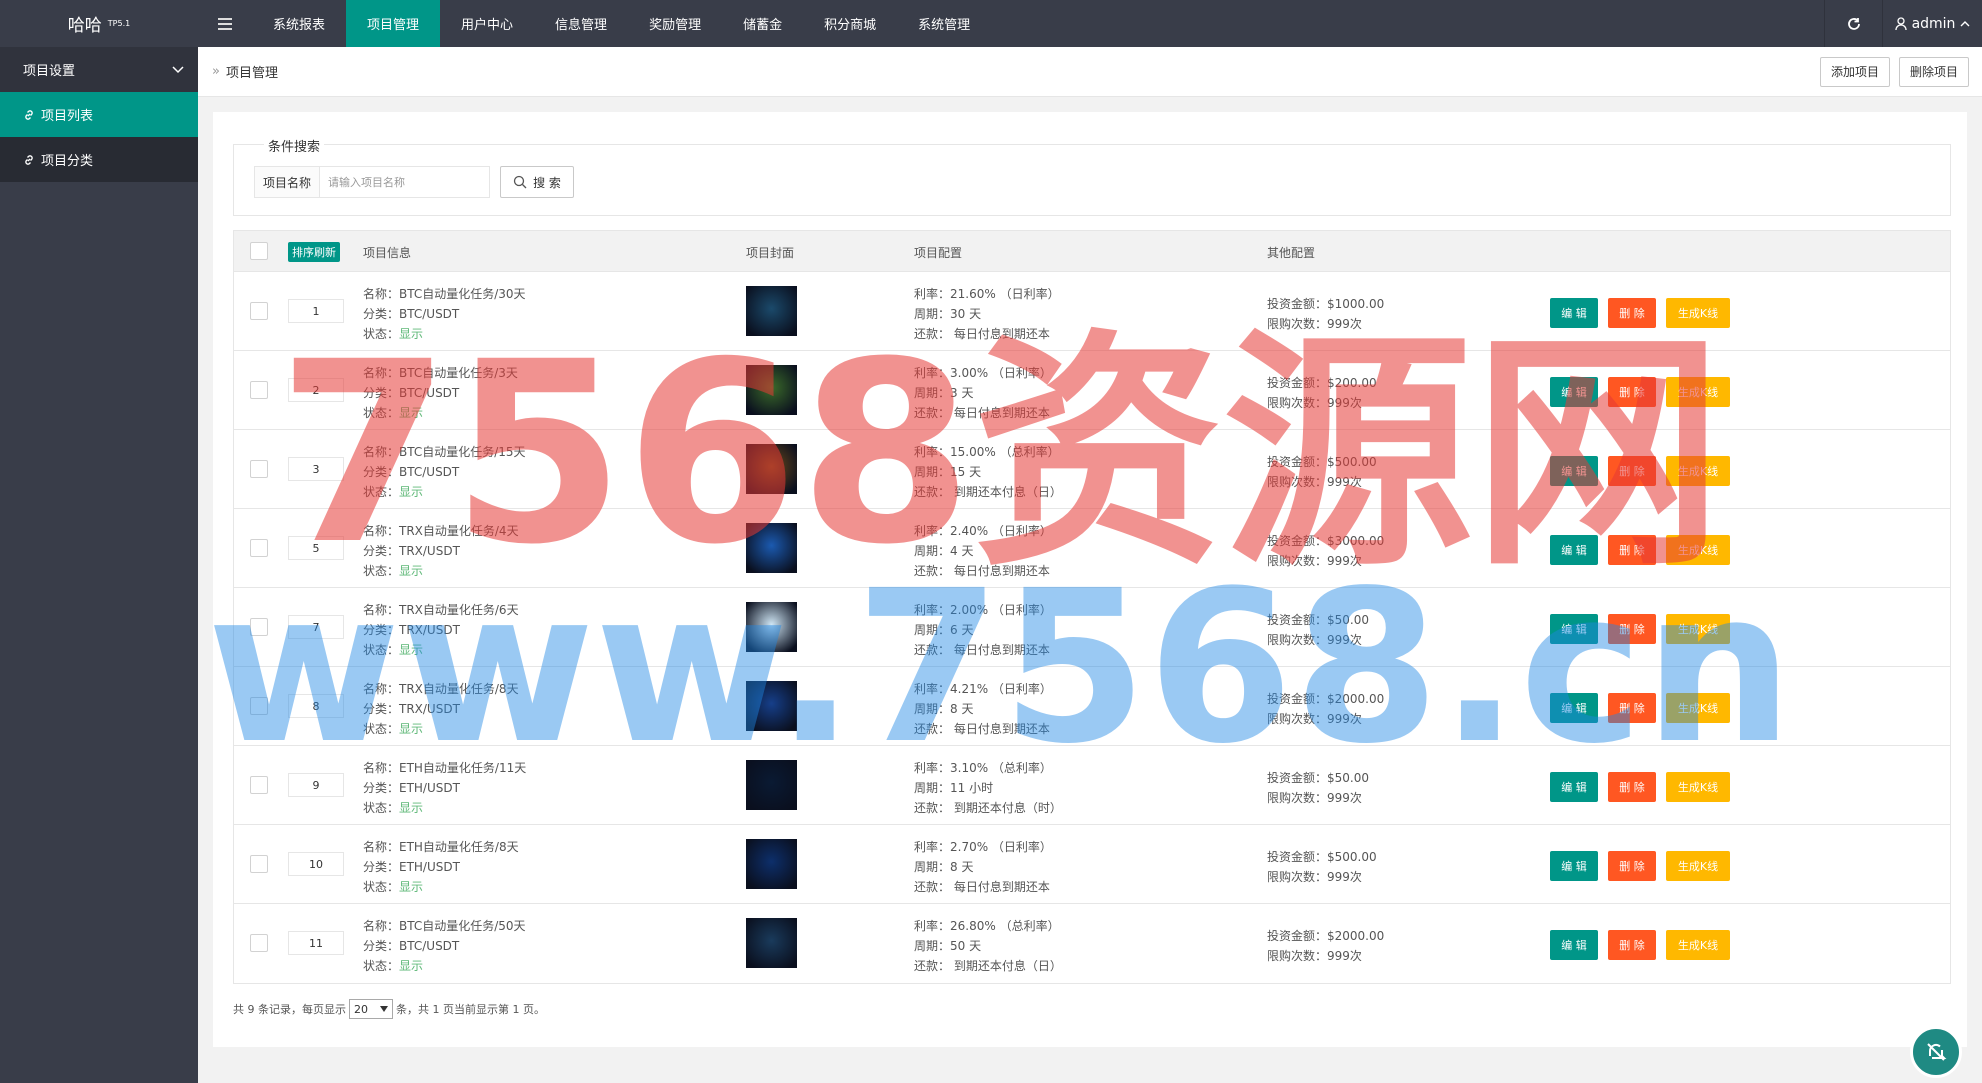 The image size is (1982, 1083). Describe the element at coordinates (1936, 1052) in the screenshot. I see `floating-action-button` at that location.